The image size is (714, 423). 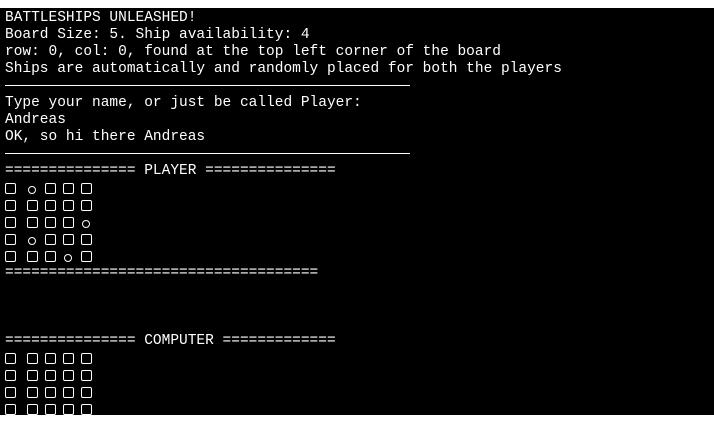 What do you see at coordinates (170, 171) in the screenshot?
I see `player-board-header: =============== PLAYER ===============` at bounding box center [170, 171].